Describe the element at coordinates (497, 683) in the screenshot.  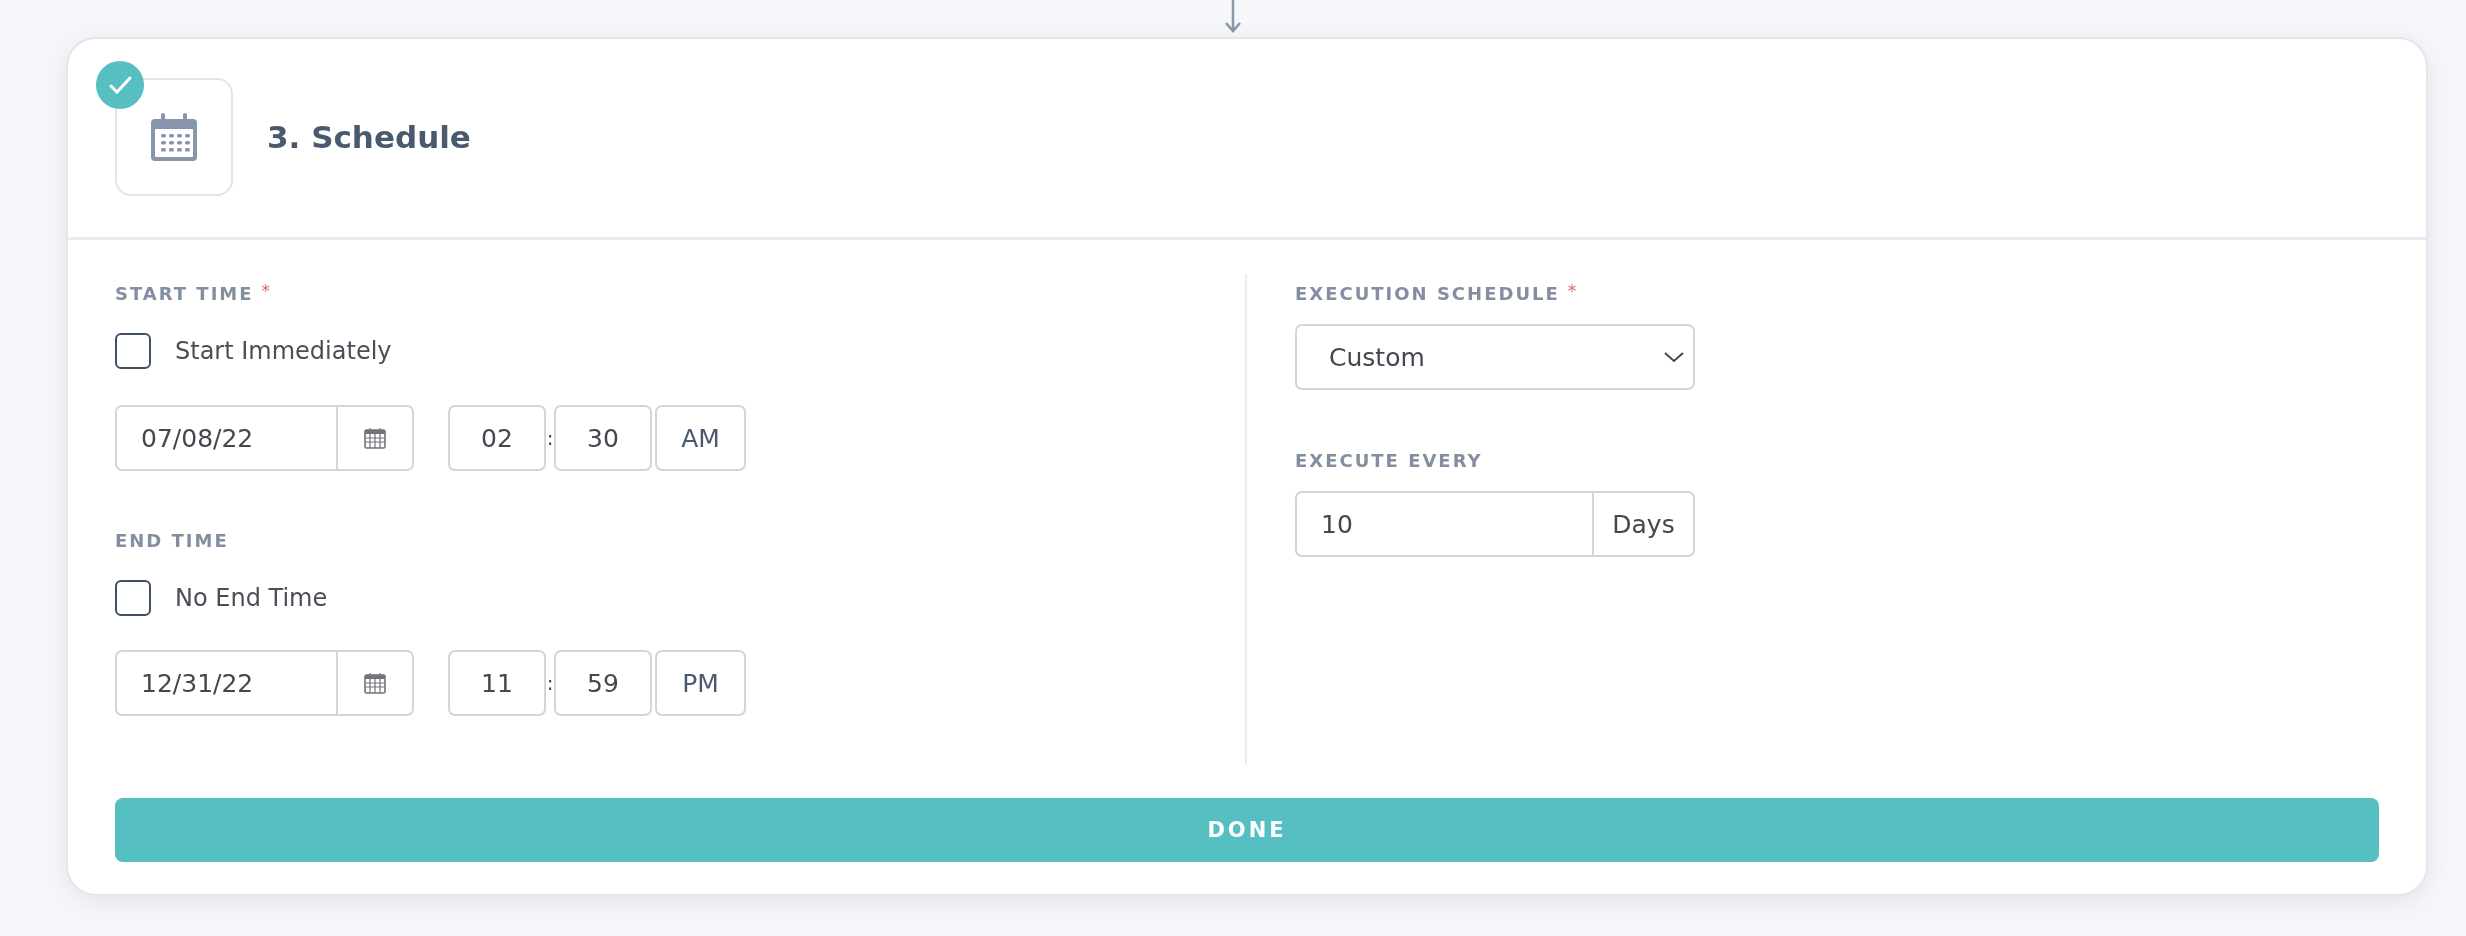
I see `hour-field: 11` at that location.